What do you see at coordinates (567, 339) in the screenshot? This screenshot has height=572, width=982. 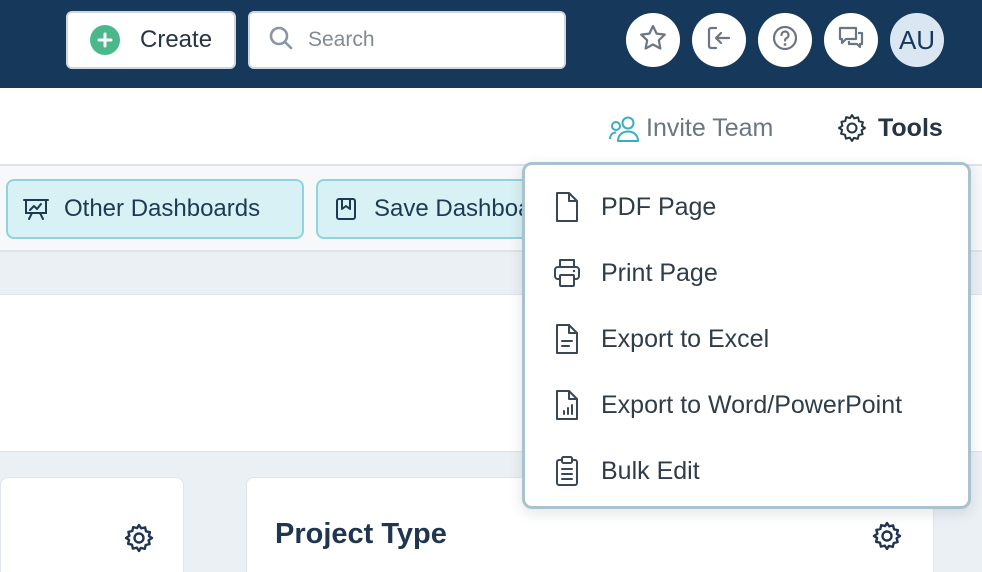 I see `file-text-icon` at bounding box center [567, 339].